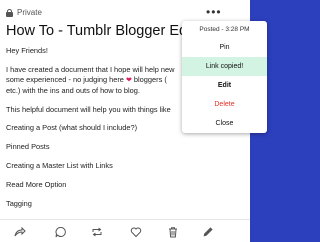 The image size is (320, 242). I want to click on heart-emoji-icon: ❤, so click(128, 80).